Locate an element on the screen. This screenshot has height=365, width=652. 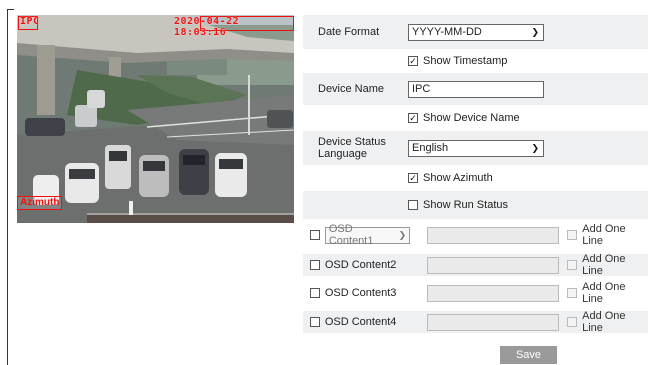
show-run-status-row: Show Run Status is located at coordinates (475, 205).